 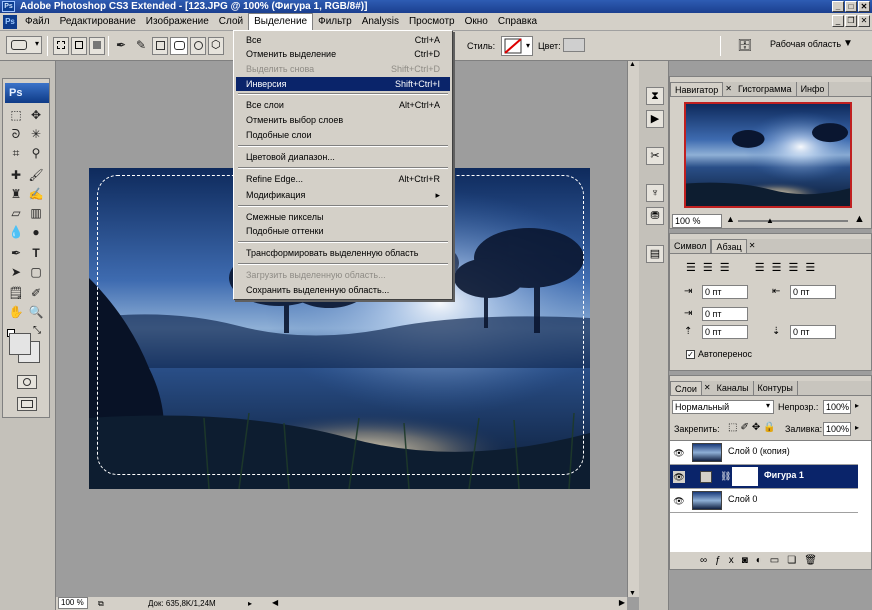 I want to click on indent-left-field: 0 пт, so click(x=725, y=292).